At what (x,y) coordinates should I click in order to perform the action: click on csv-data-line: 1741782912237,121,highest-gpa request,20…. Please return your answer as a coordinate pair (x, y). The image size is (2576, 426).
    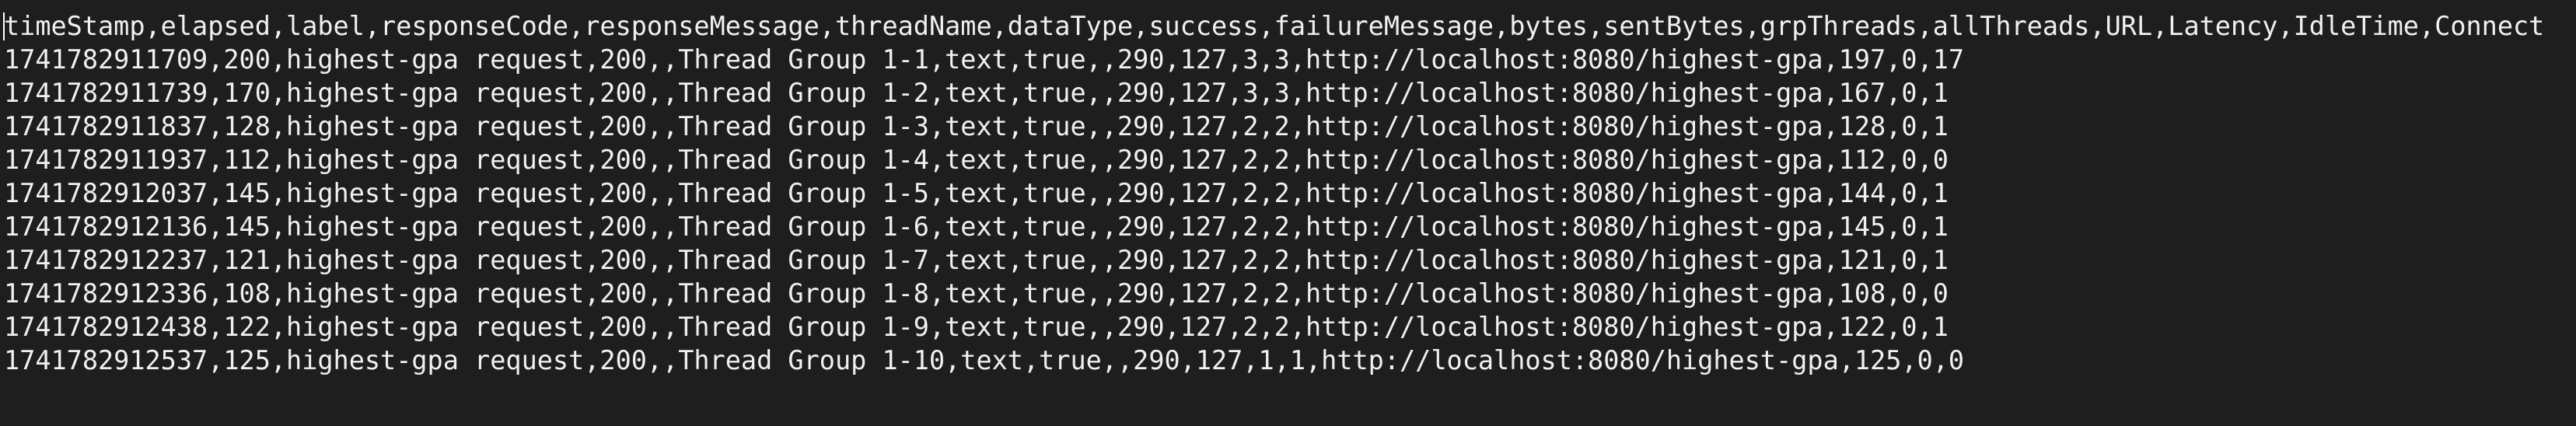
    Looking at the image, I should click on (1274, 260).